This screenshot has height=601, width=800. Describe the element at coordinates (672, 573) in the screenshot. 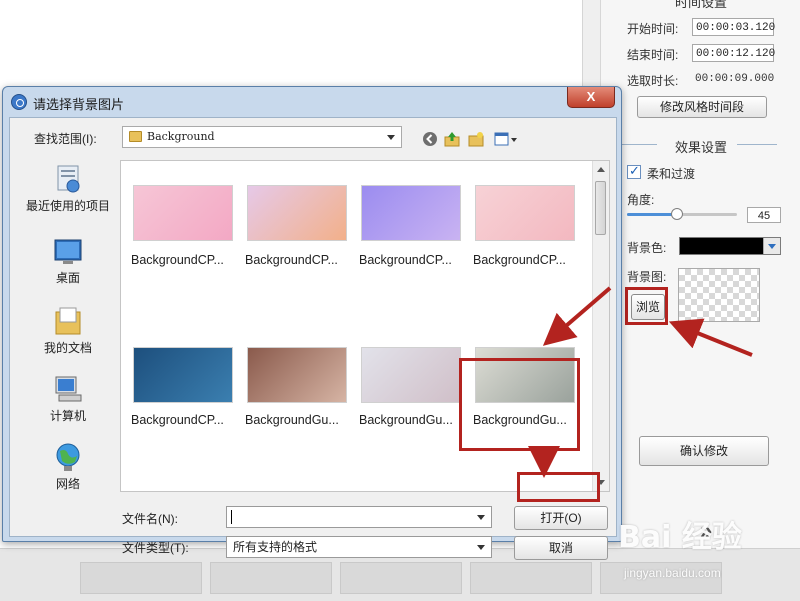

I see `watermark-url: jingyan.baidu.com` at that location.